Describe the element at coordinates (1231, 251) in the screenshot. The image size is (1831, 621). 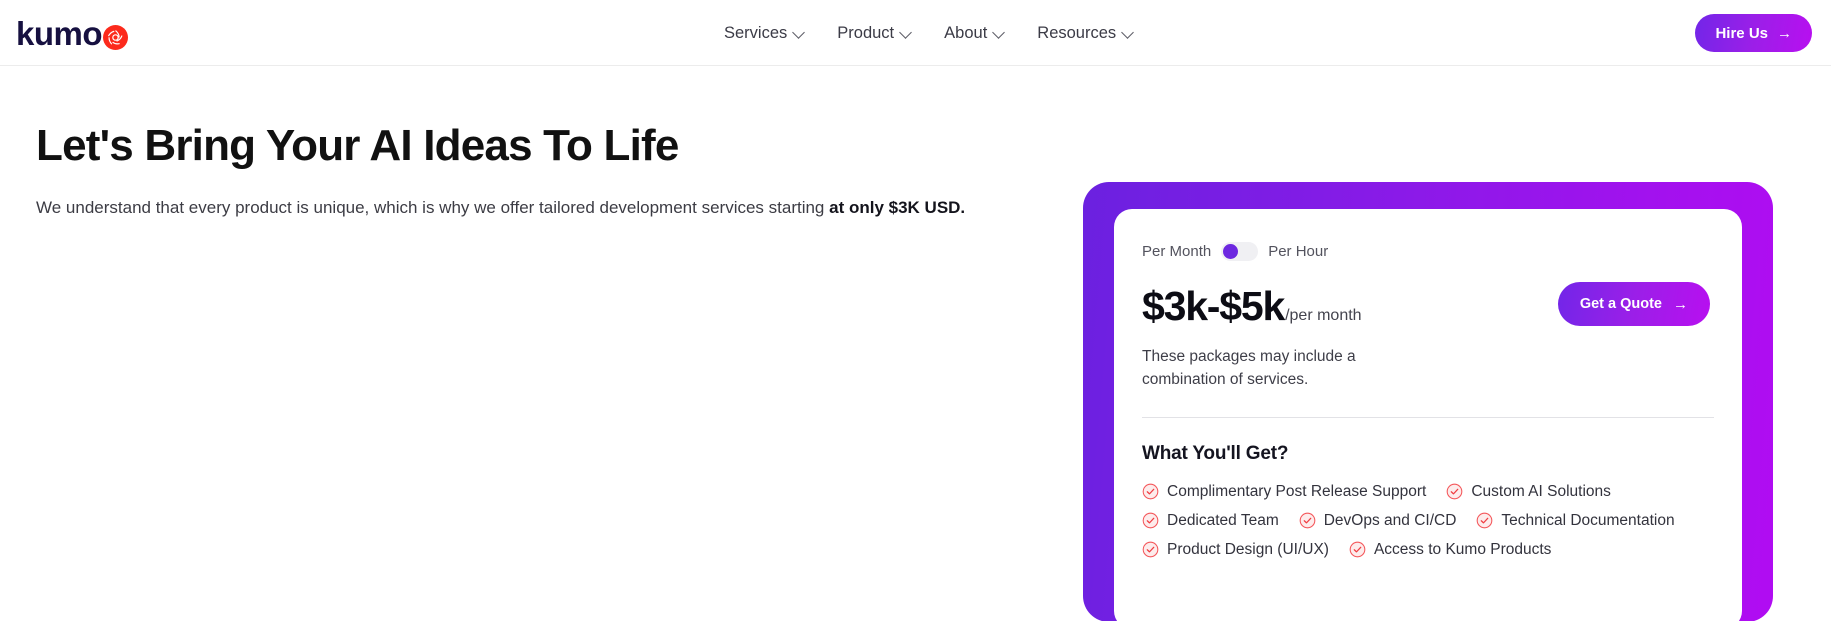
I see `switch-knob` at that location.